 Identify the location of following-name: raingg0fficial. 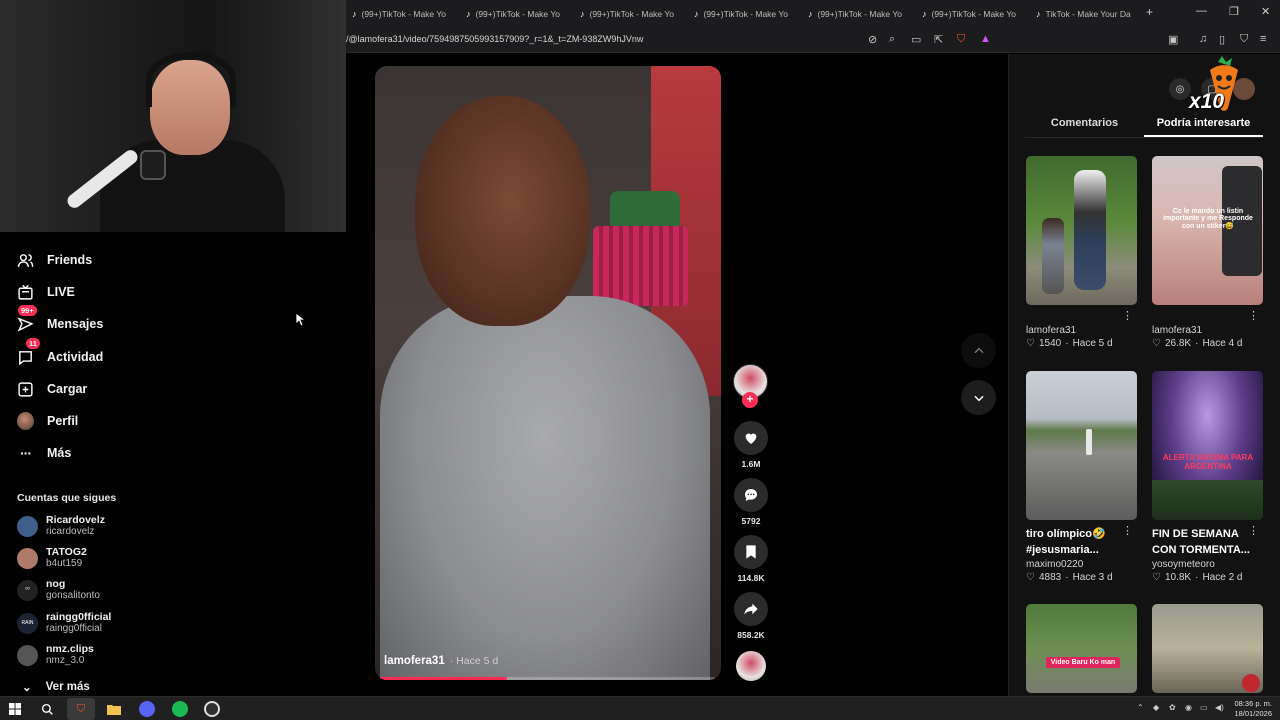
(79, 617).